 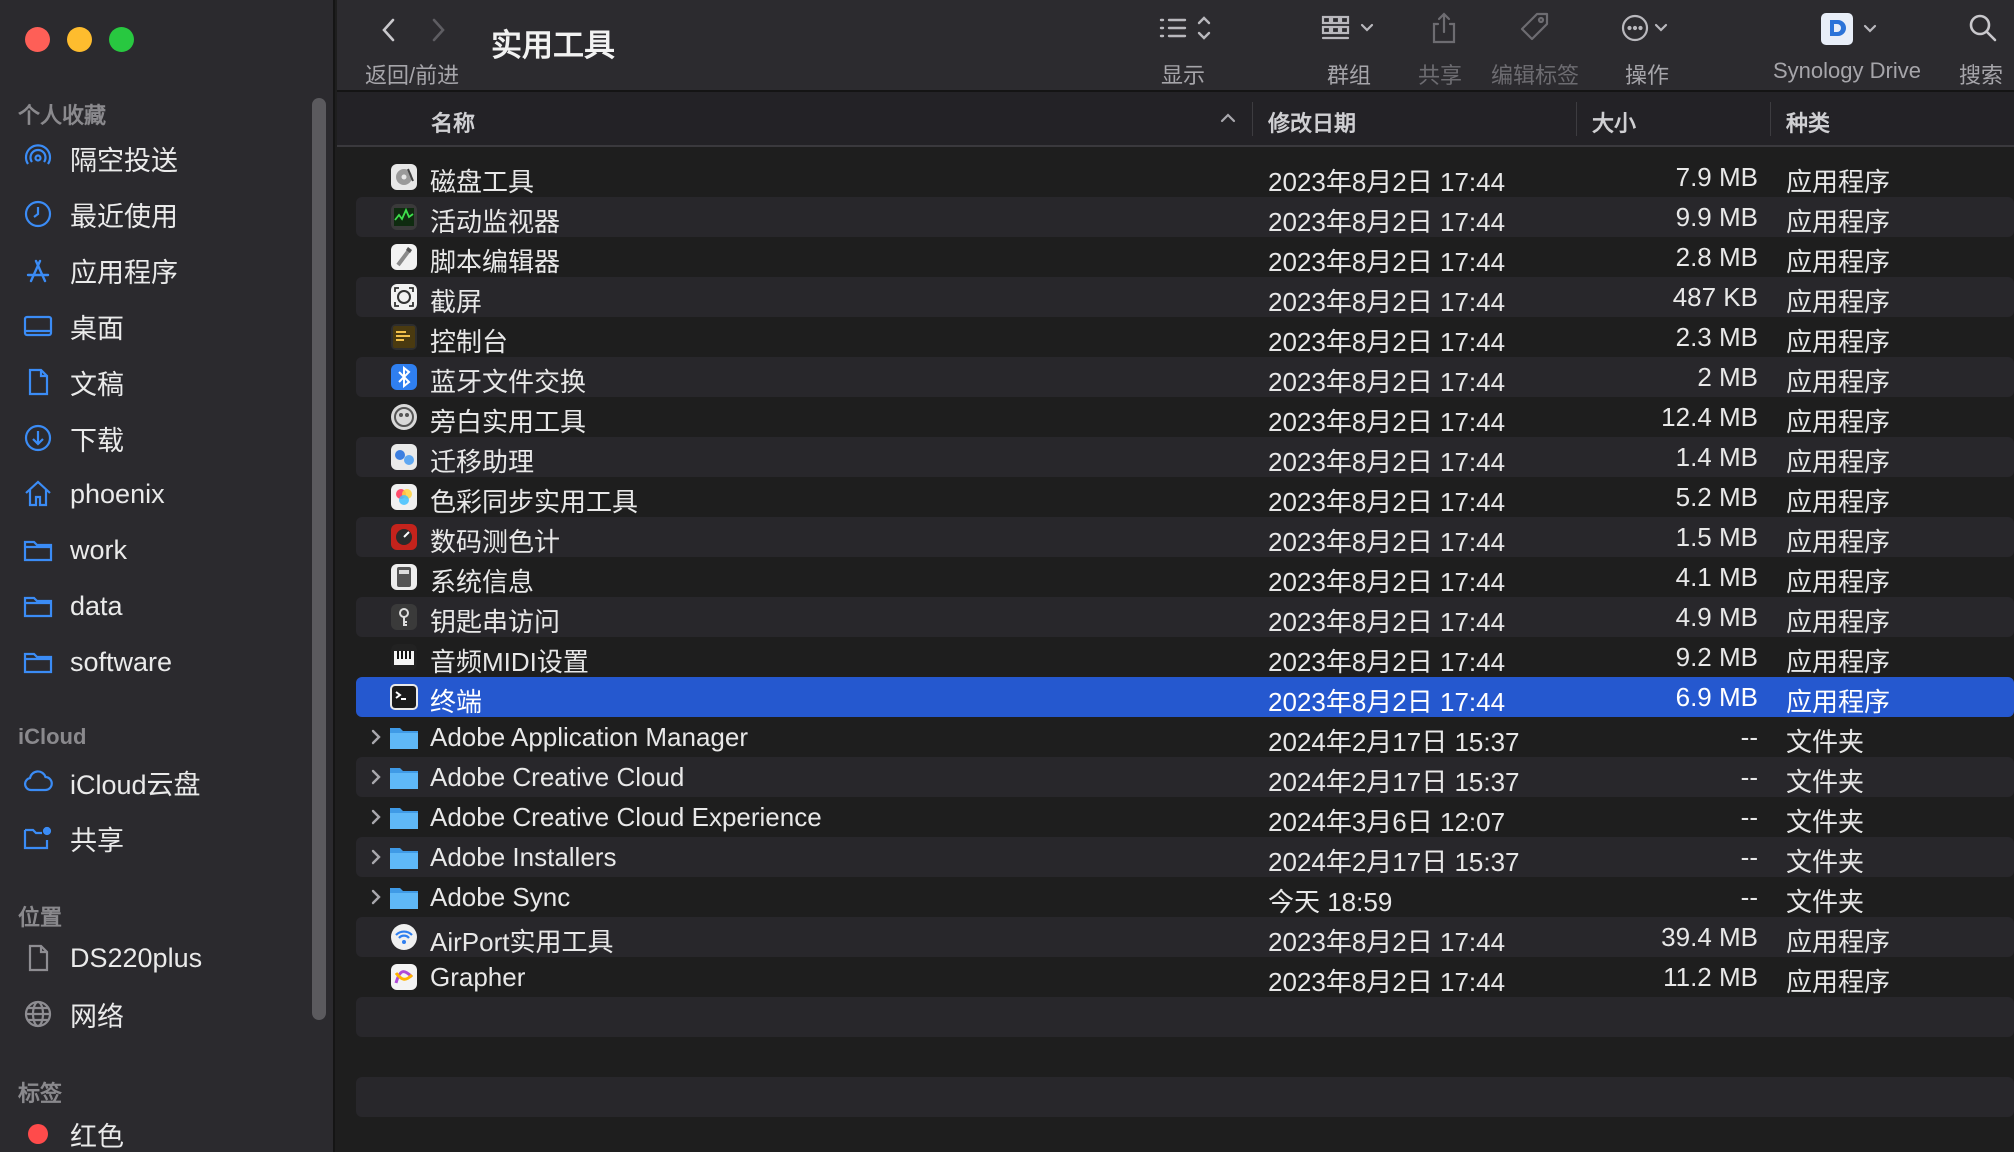 What do you see at coordinates (1185, 857) in the screenshot?
I see `folder-row: Adobe Installers 2024年2月17日 15:37 -- 文件夹` at bounding box center [1185, 857].